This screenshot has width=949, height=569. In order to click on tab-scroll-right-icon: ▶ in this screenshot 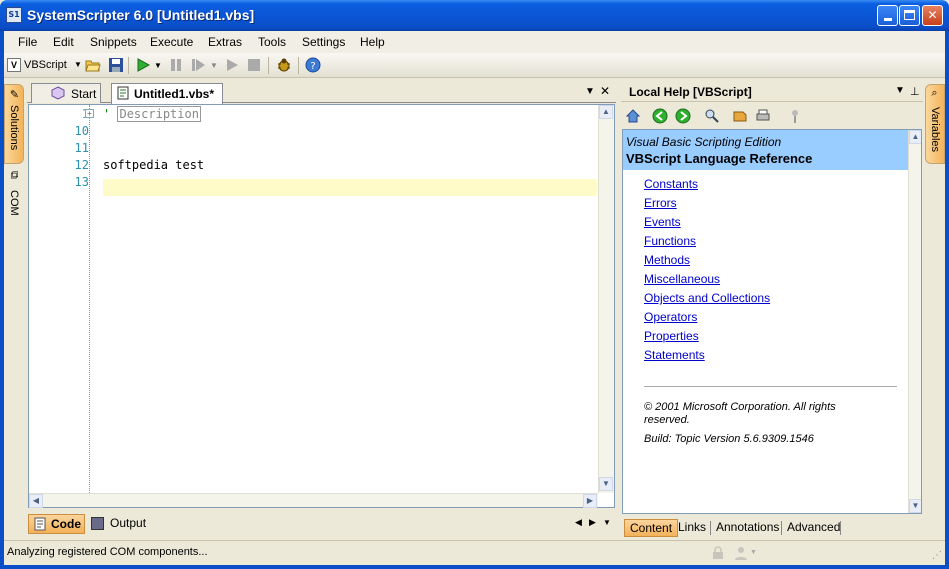, I will do `click(592, 522)`.